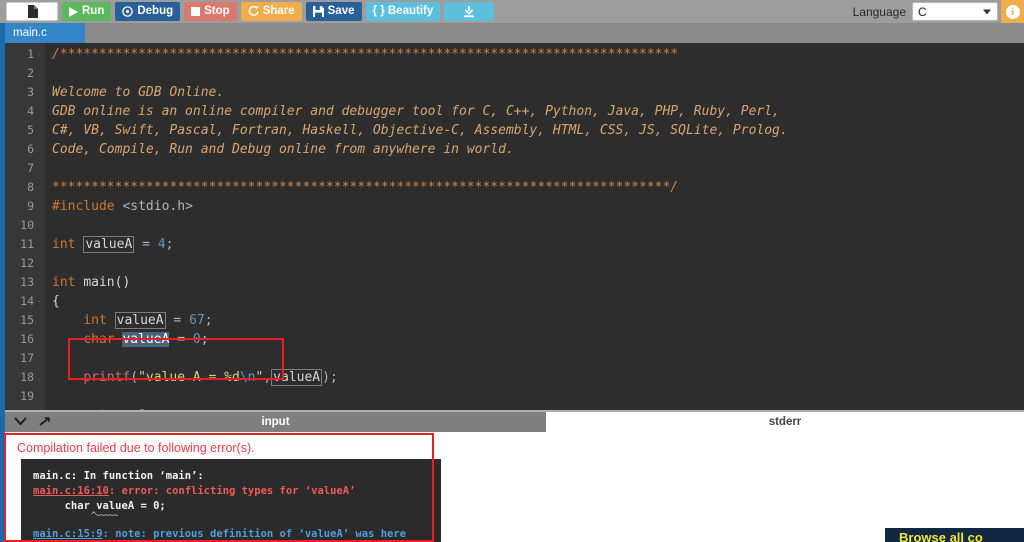 The width and height of the screenshot is (1024, 542). What do you see at coordinates (45, 33) in the screenshot?
I see `tab-main-c: main.c` at bounding box center [45, 33].